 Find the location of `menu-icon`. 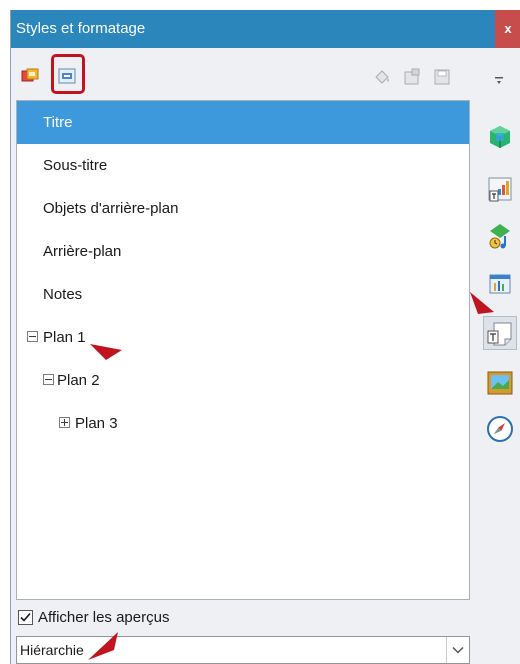

menu-icon is located at coordinates (499, 80).